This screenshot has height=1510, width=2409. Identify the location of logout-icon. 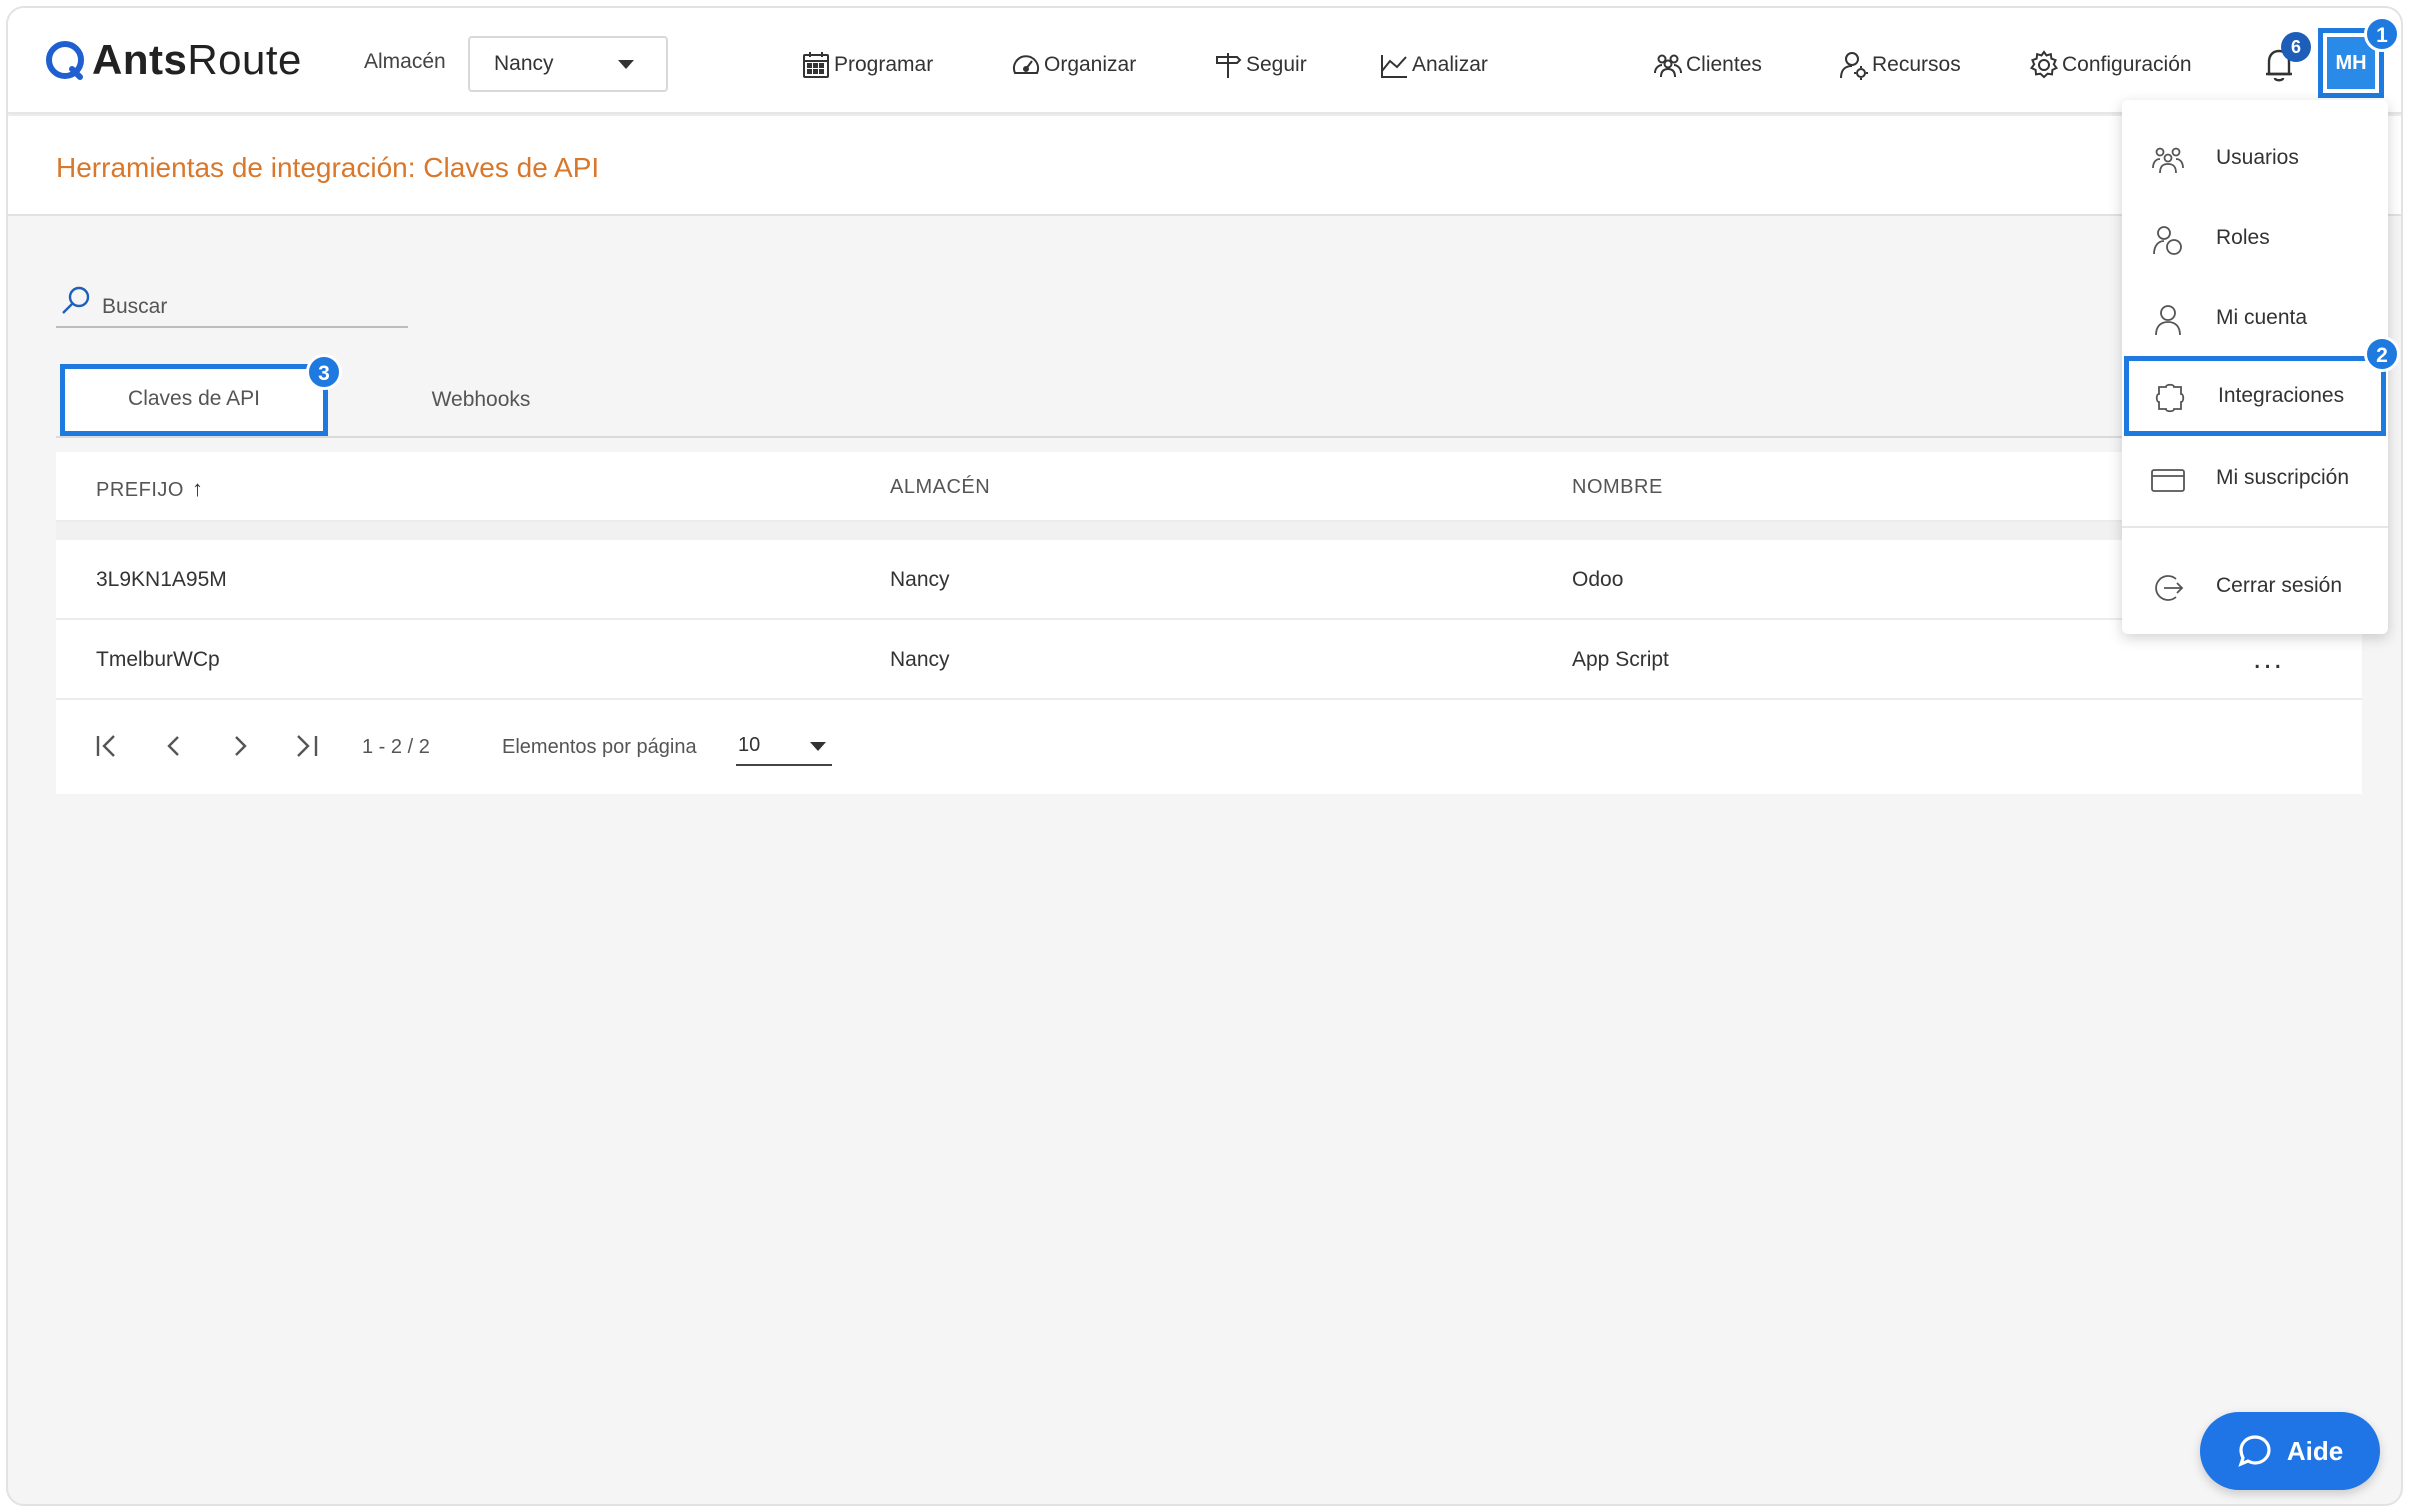
(2169, 588).